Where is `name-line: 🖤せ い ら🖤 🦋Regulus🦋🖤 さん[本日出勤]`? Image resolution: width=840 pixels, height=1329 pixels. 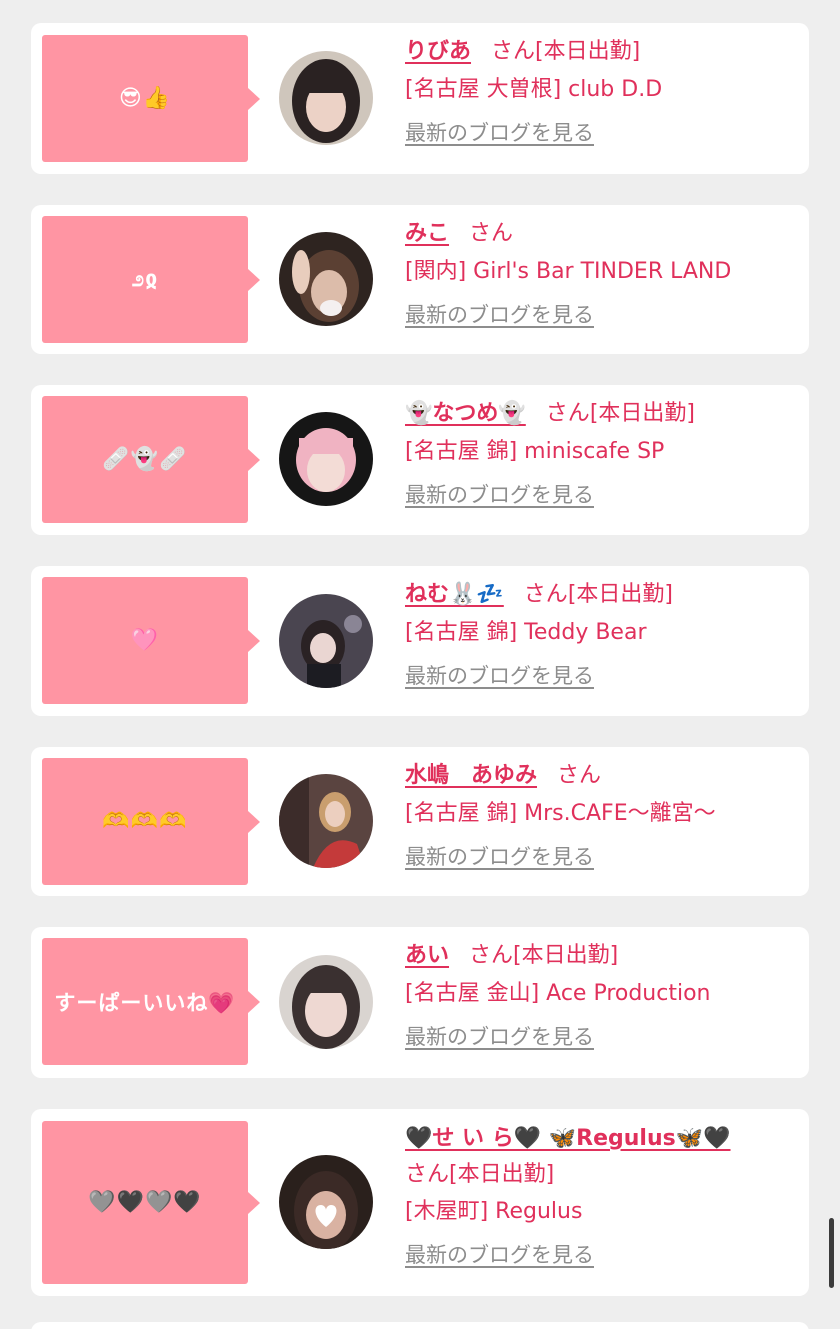
name-line: 🖤せ い ら🖤 🦋Regulus🦋🖤 さん[本日出勤] is located at coordinates (602, 1157).